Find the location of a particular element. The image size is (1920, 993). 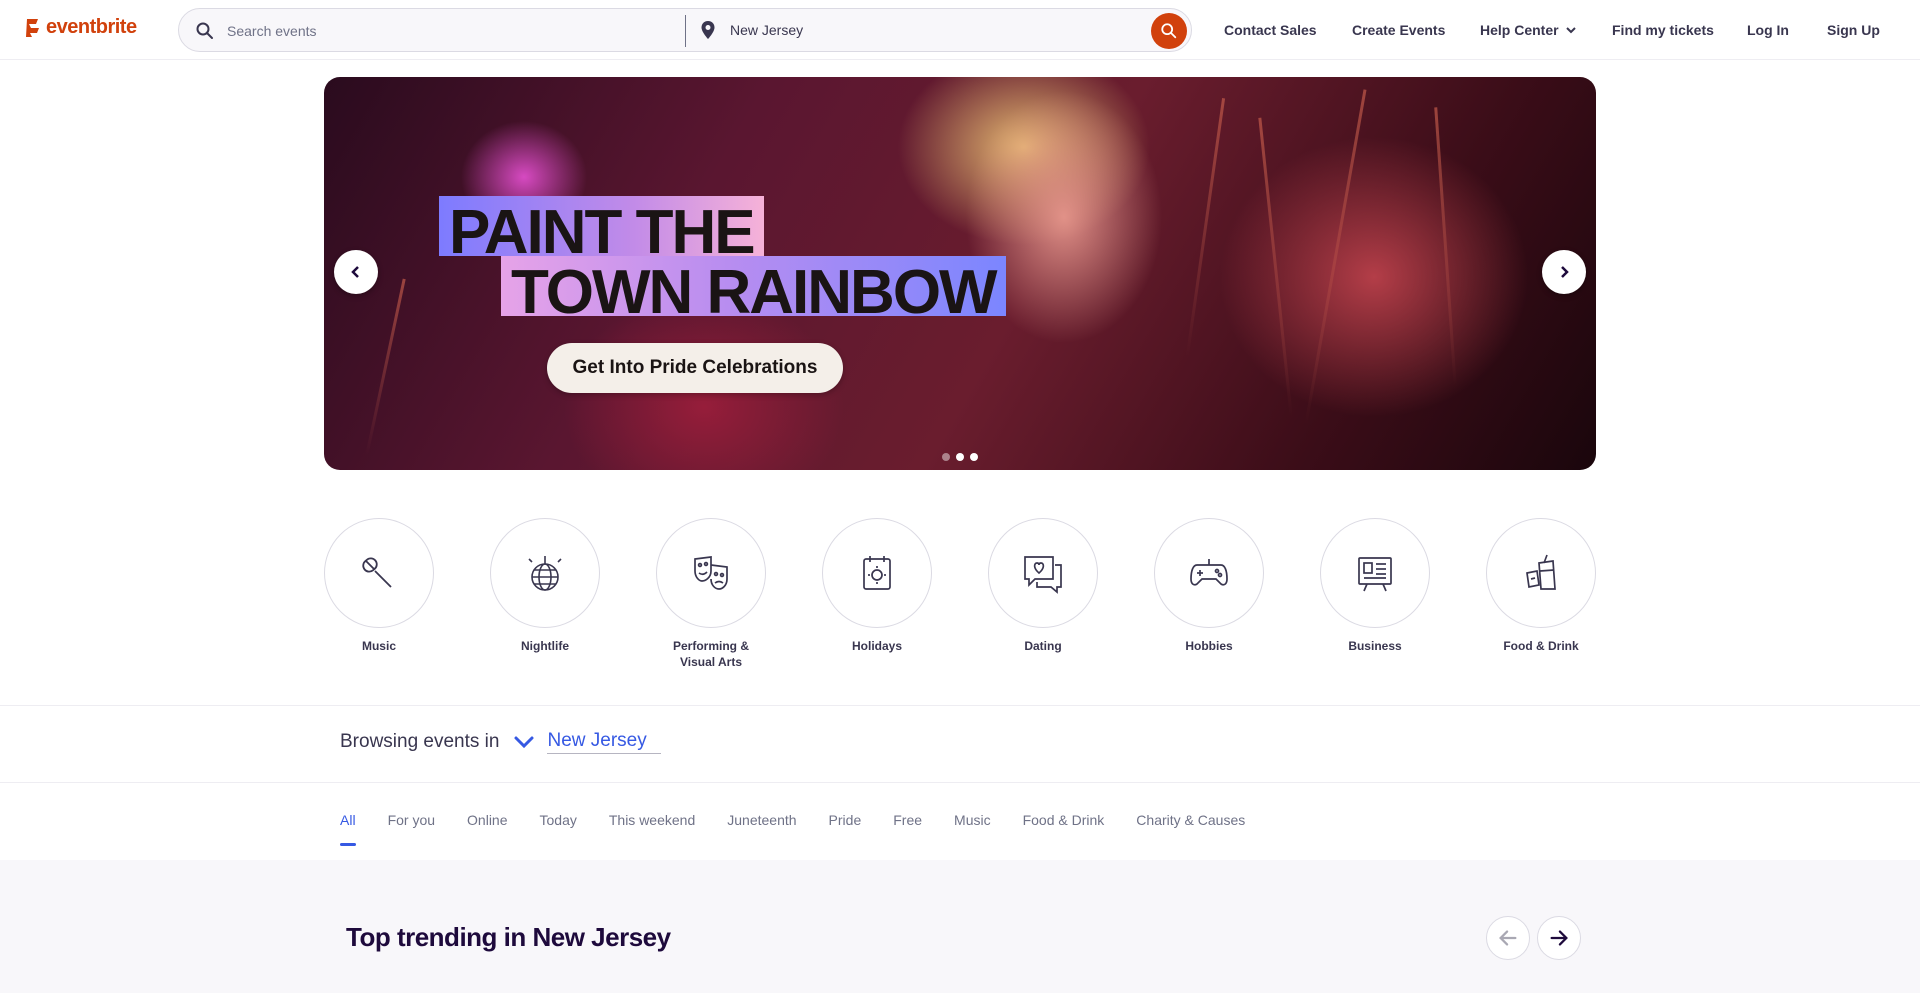

nav-help-center: Help Center is located at coordinates (1528, 30).